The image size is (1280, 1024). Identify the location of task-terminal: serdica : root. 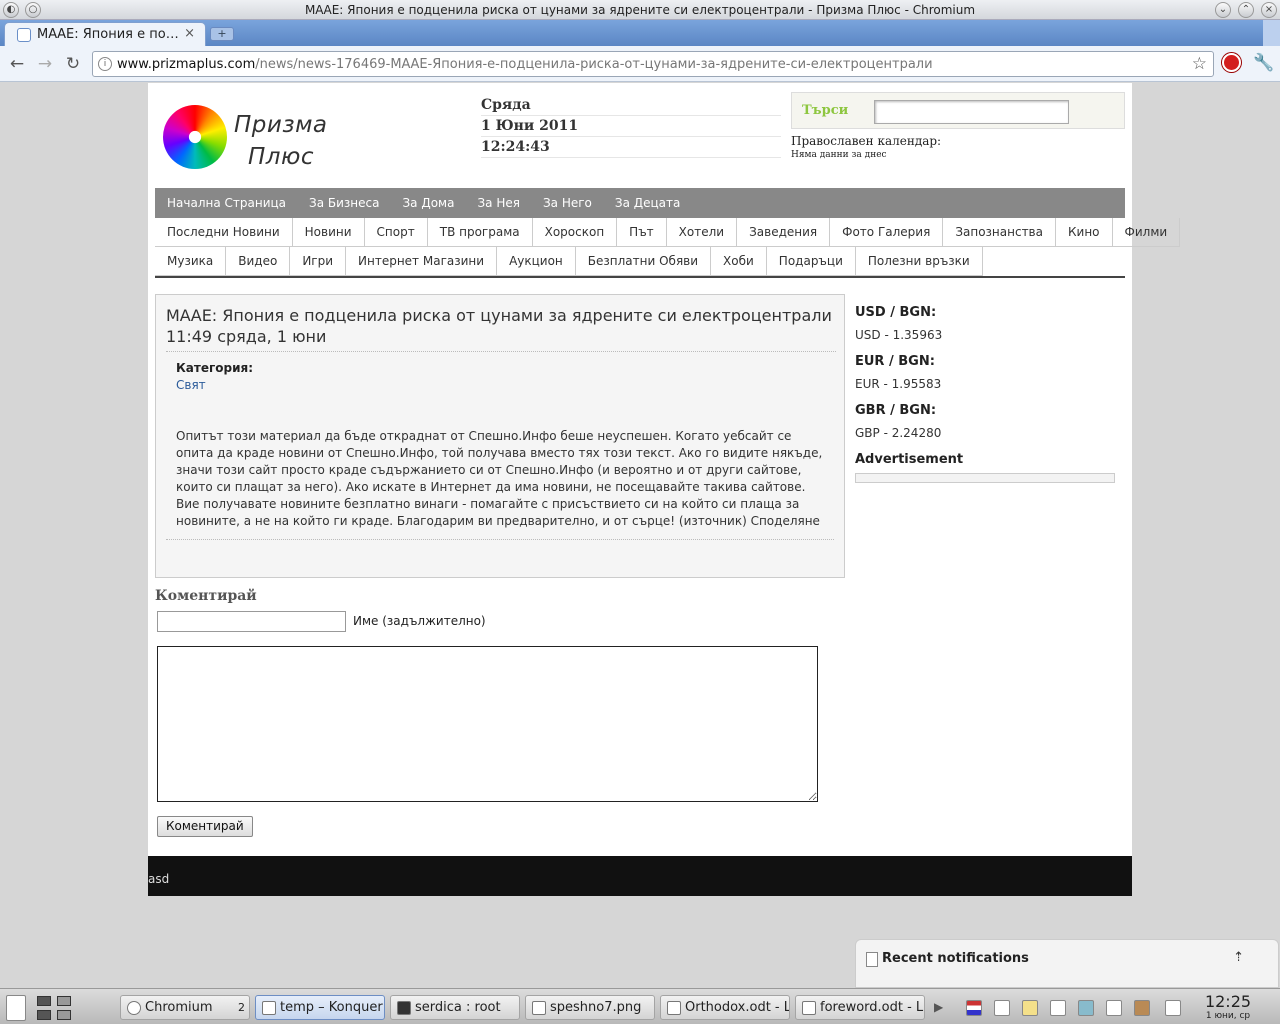
(455, 1007).